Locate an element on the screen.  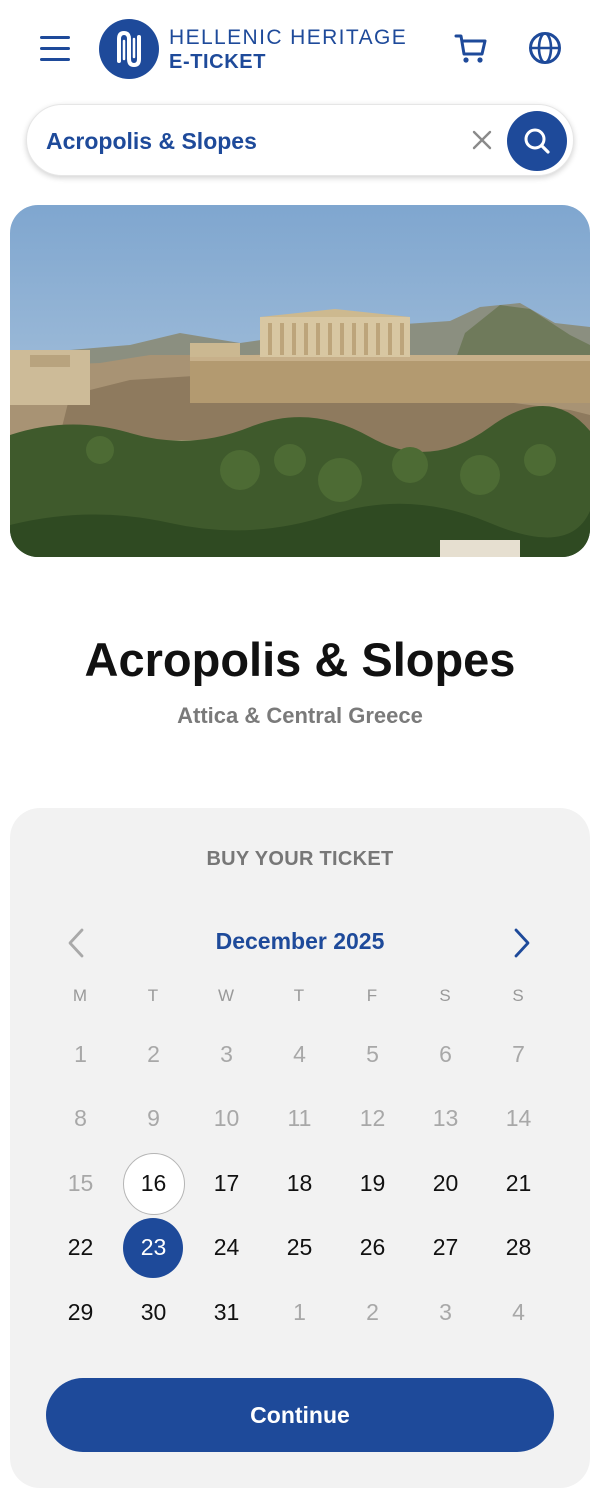
search-icon is located at coordinates (537, 141).